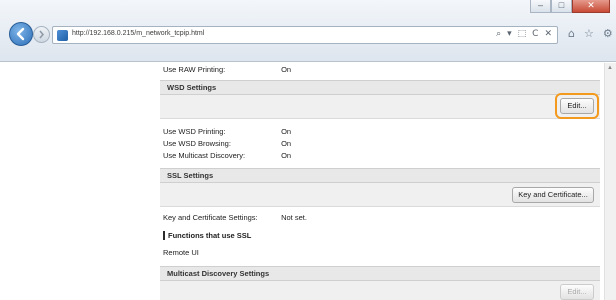  Describe the element at coordinates (571, 33) in the screenshot. I see `home-icon: ⌂` at that location.